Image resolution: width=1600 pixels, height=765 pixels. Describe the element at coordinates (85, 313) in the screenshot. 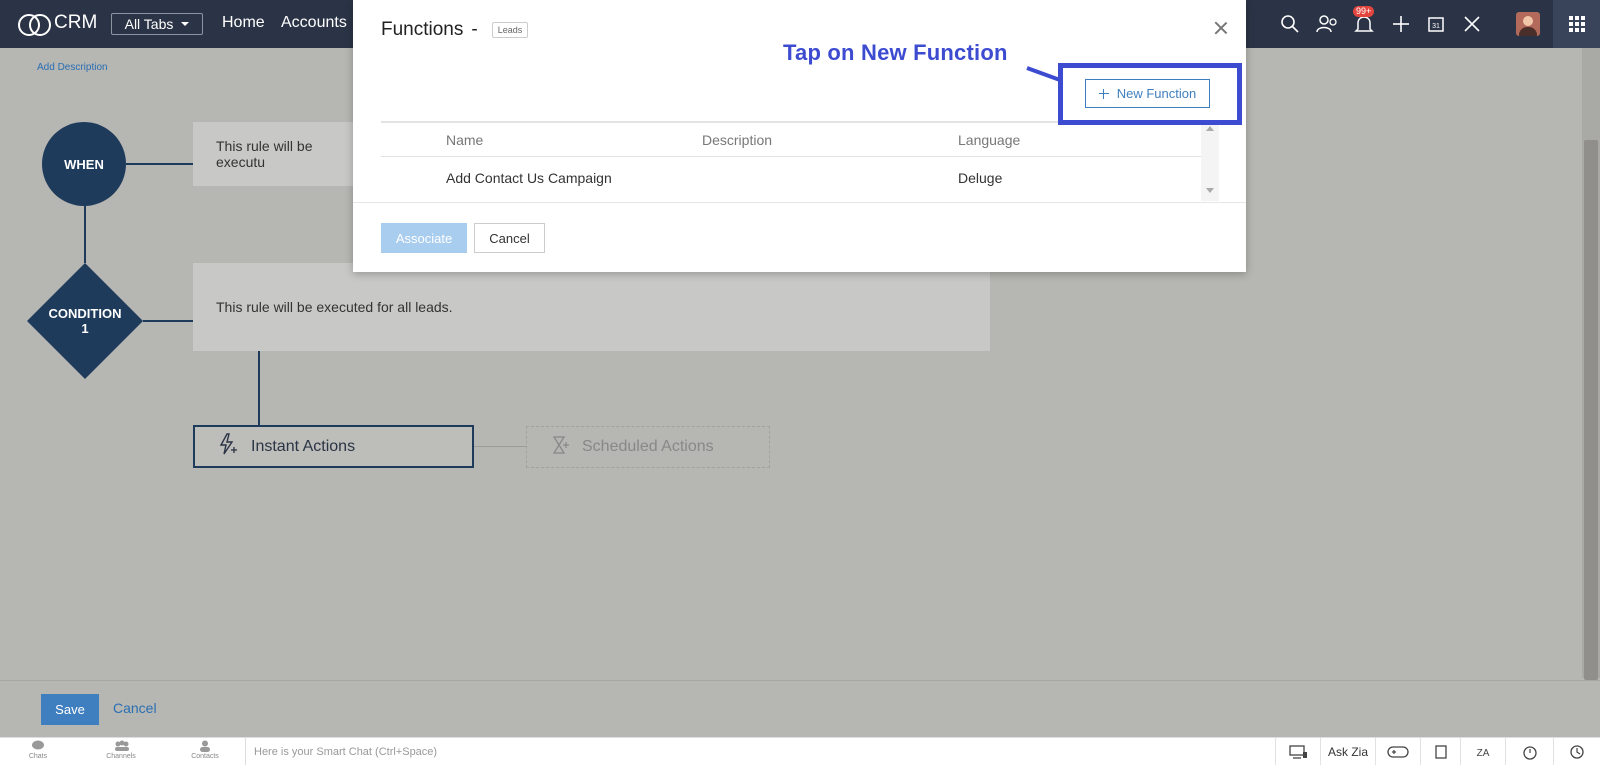

I see `condition-label-title: CONDITION` at that location.